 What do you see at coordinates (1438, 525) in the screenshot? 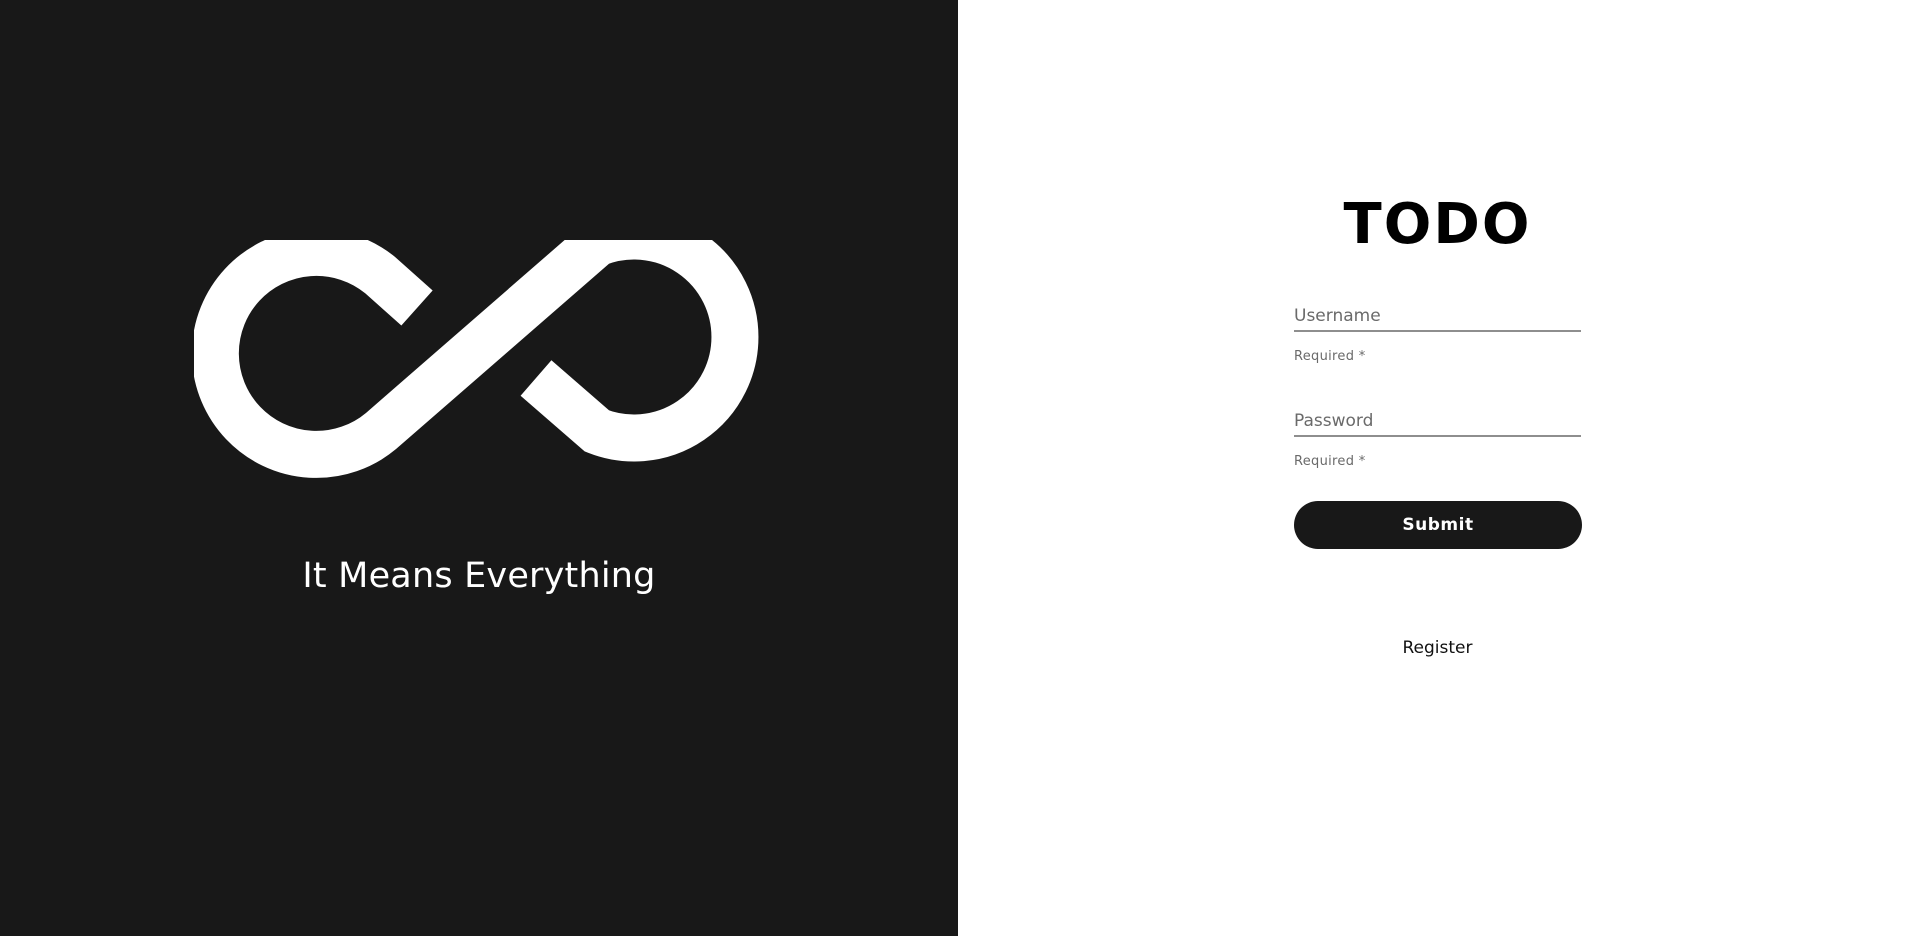
I see `submit-button: Submit` at bounding box center [1438, 525].